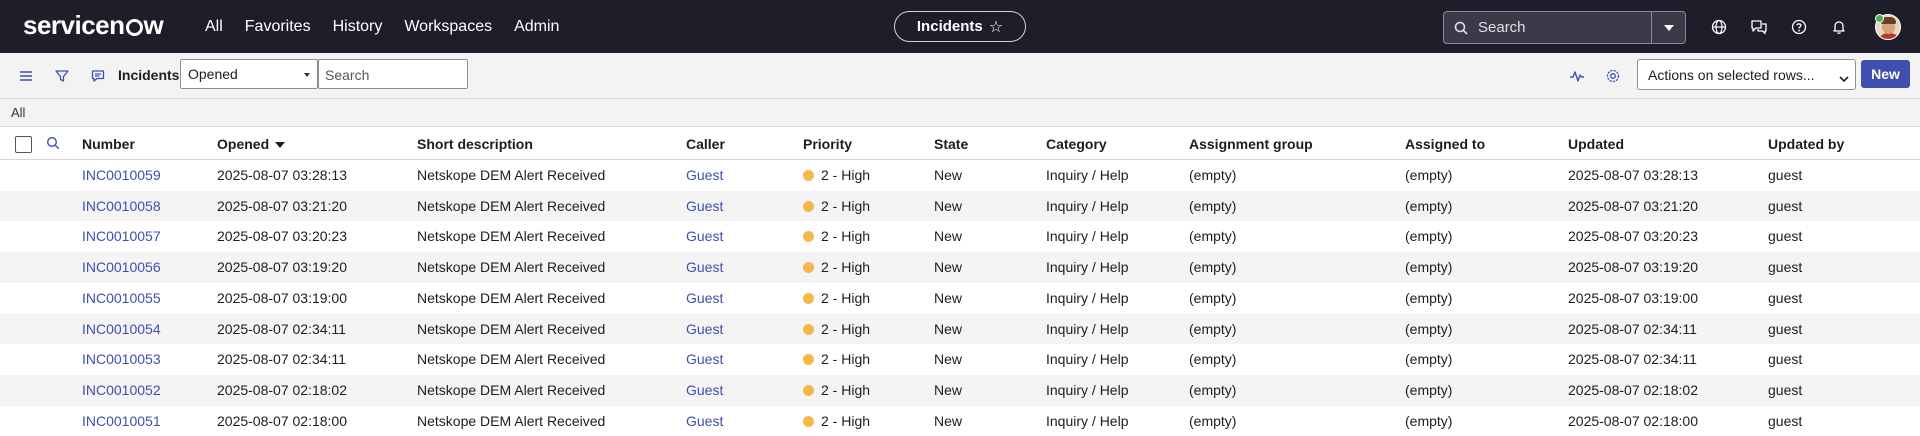 The image size is (1920, 436). I want to click on column-header-caller: Caller, so click(705, 144).